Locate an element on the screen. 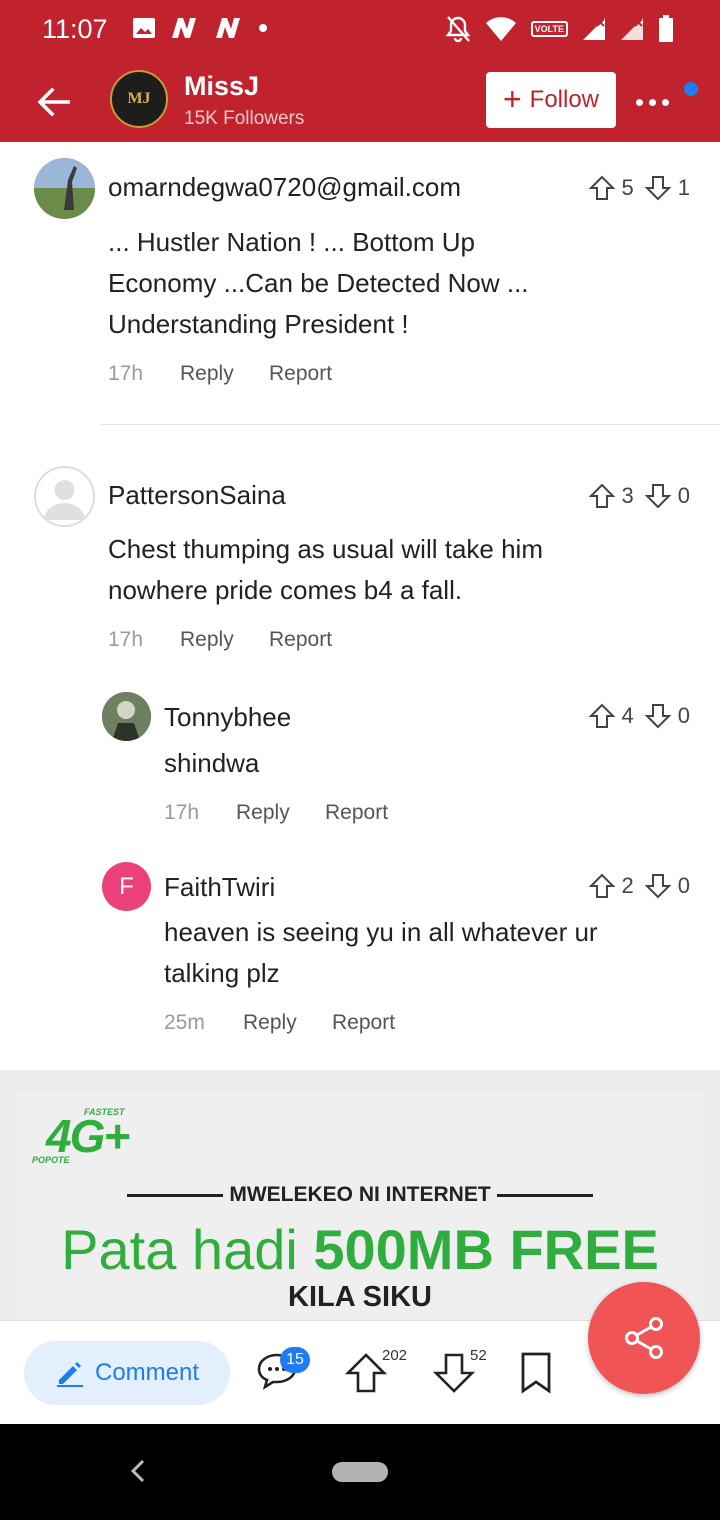  ad-promo-bold: 500MB FREE is located at coordinates (486, 1249).